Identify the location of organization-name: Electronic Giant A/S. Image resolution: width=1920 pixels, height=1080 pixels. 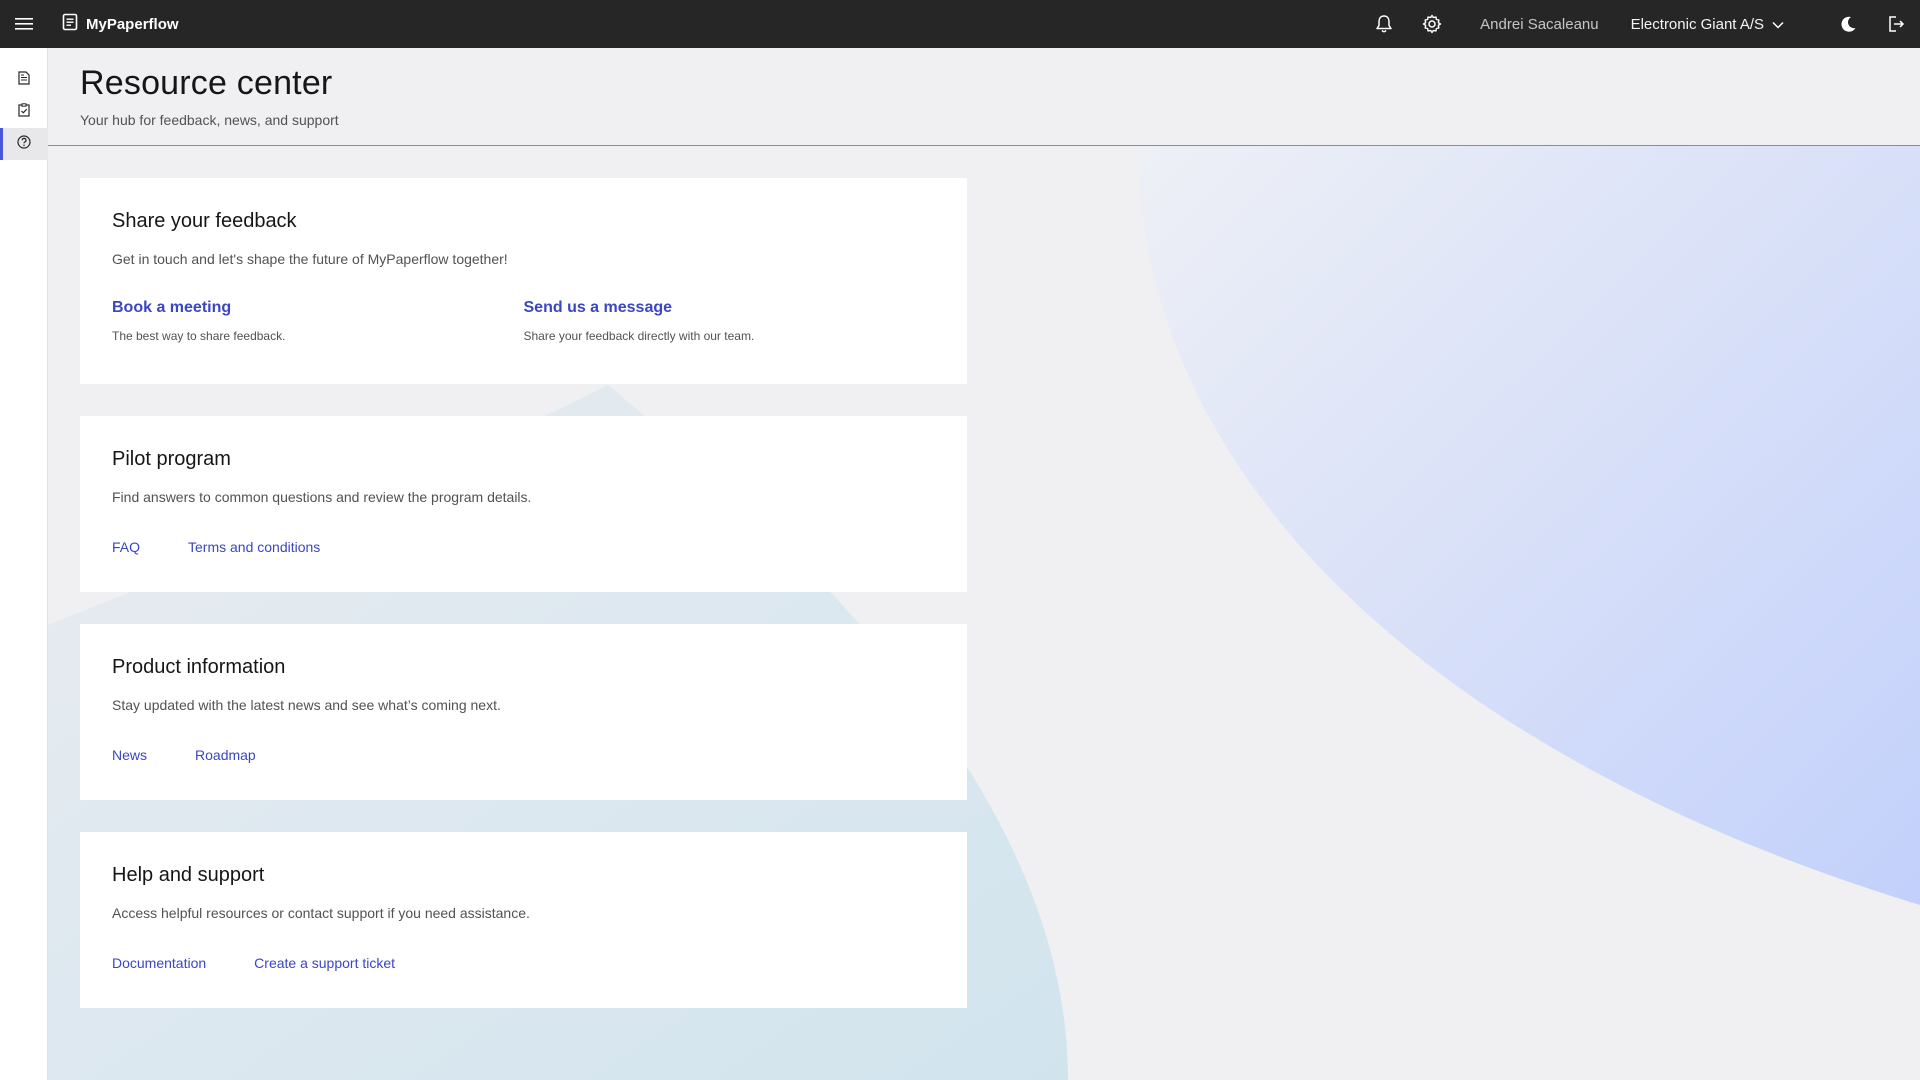
(1697, 24).